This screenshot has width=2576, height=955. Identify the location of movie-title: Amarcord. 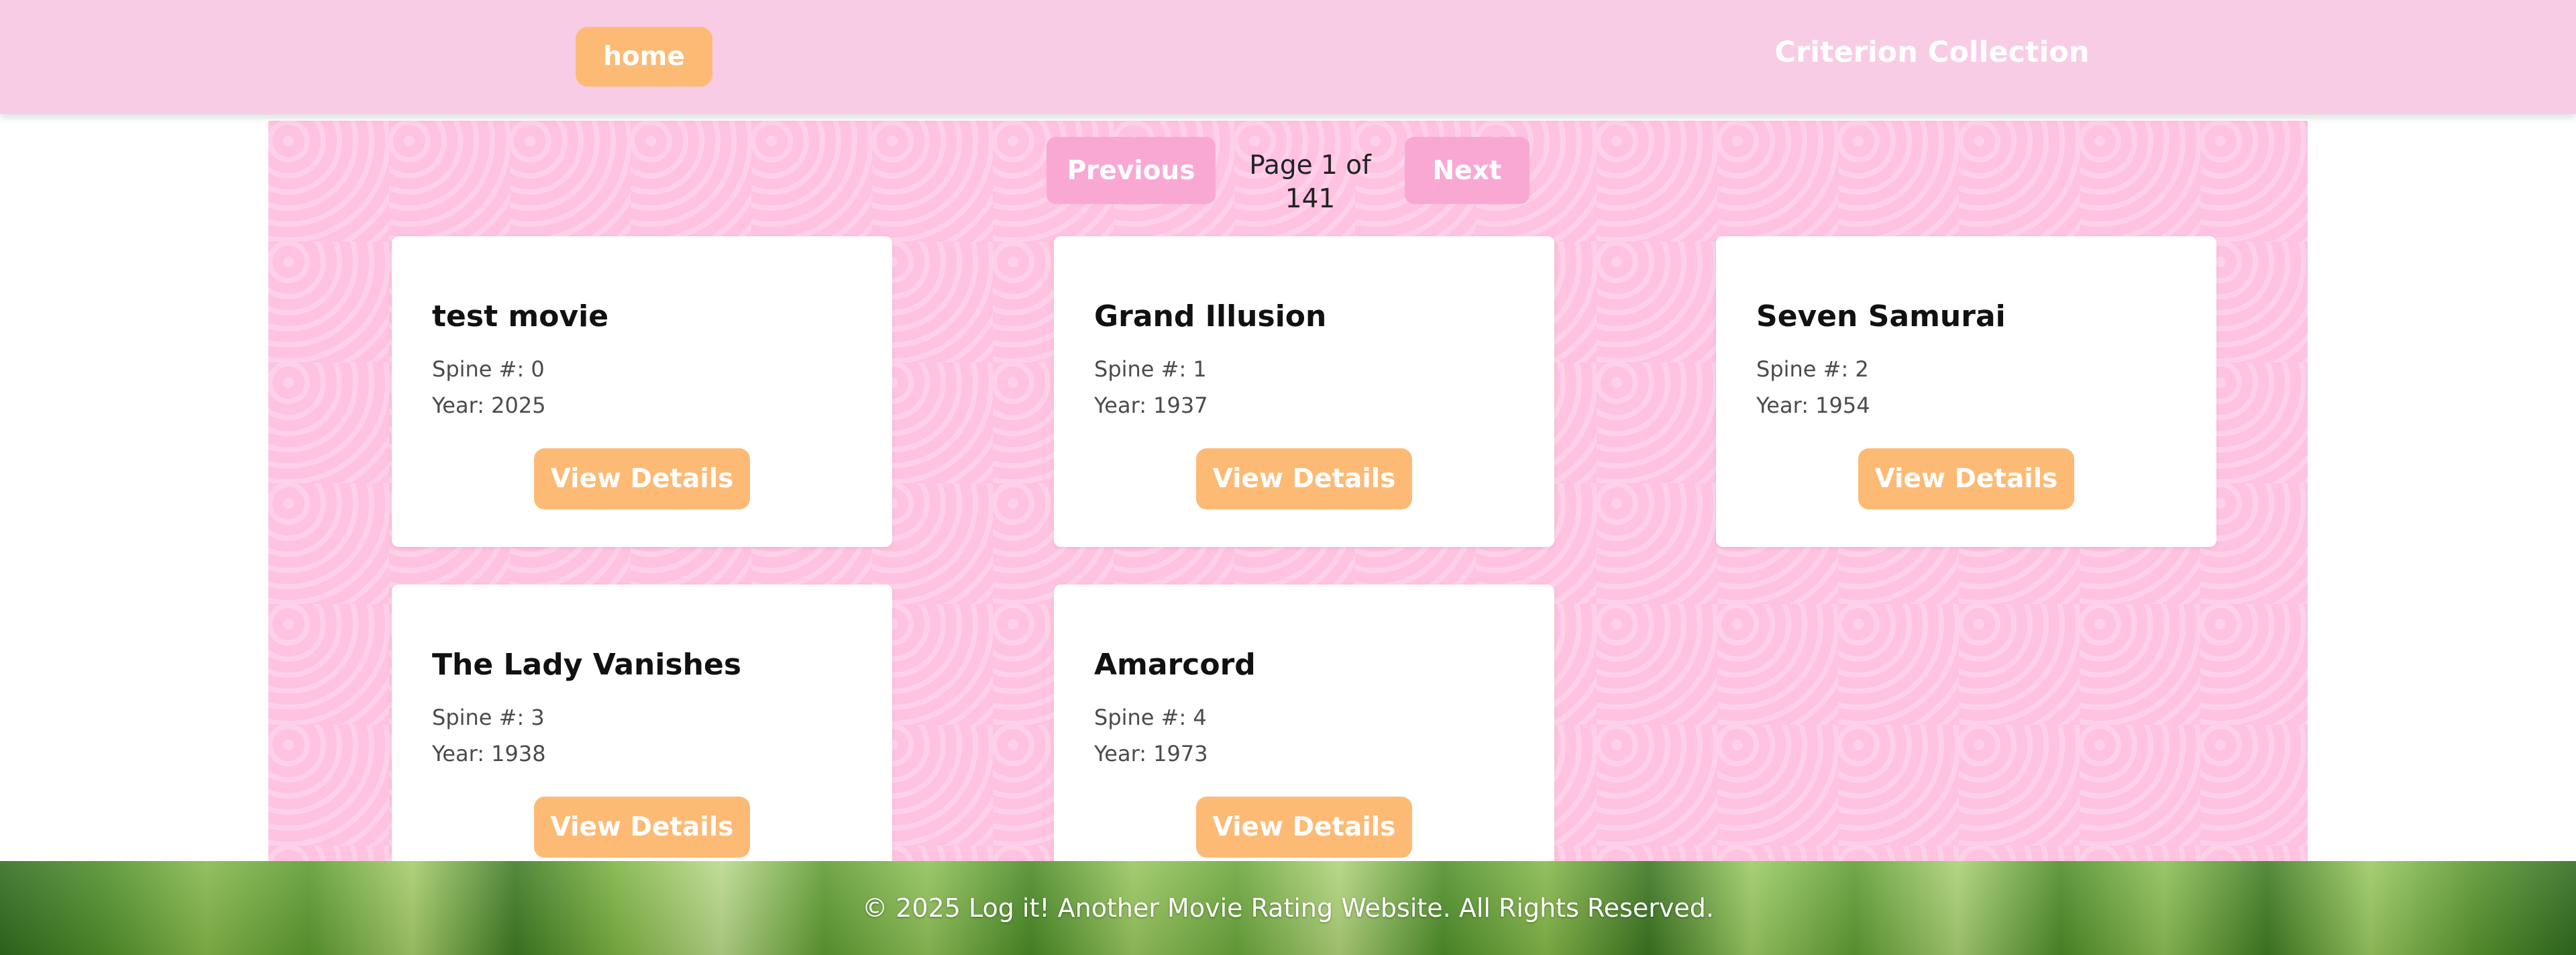
(1175, 665).